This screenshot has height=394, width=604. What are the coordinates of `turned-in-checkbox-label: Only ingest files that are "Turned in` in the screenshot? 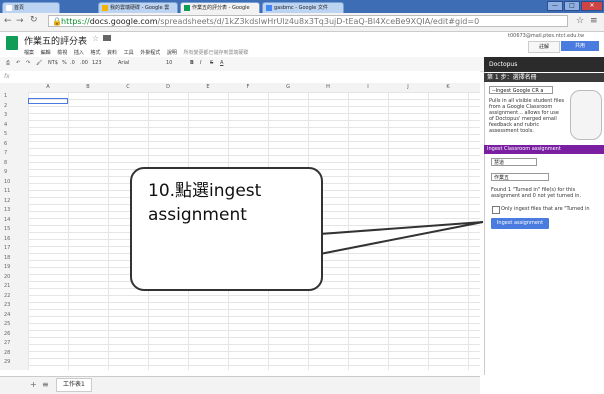 It's located at (545, 209).